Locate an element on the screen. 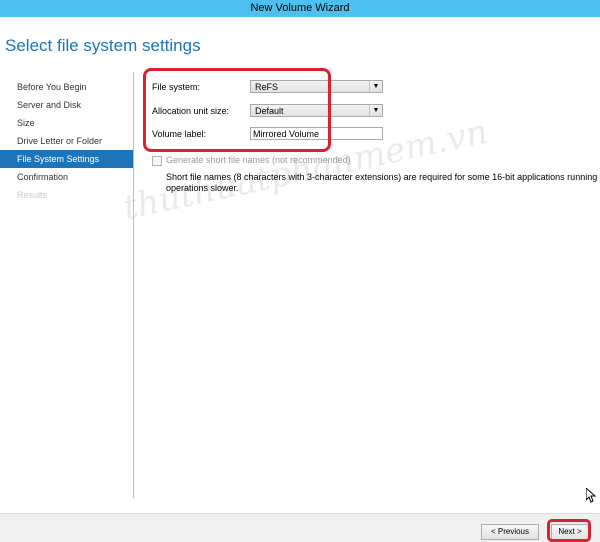 This screenshot has width=600, height=542. nav-item-server-and-disk: Server and Disk is located at coordinates (66, 105).